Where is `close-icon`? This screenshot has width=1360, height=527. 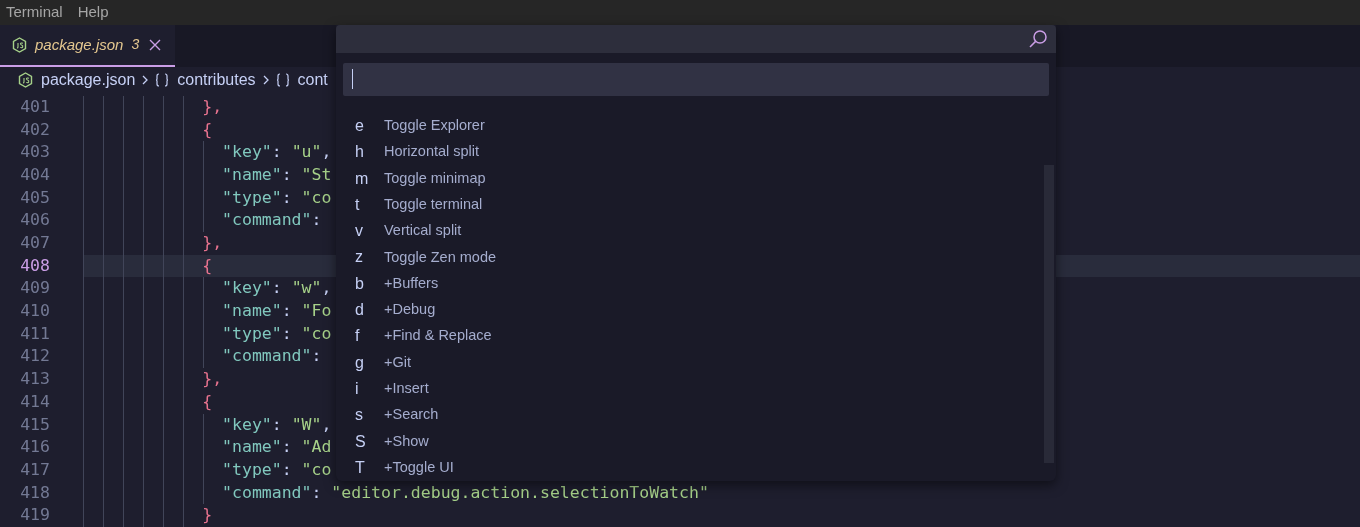
close-icon is located at coordinates (155, 44).